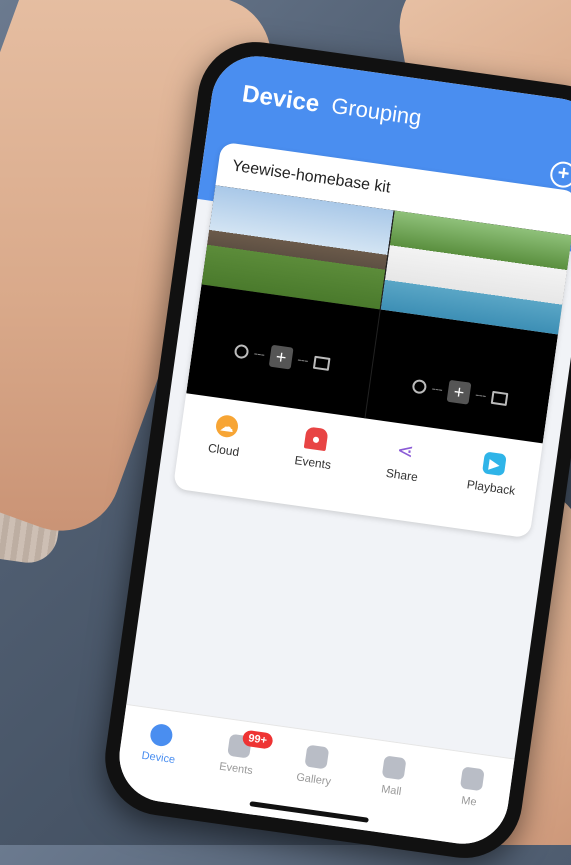 This screenshot has height=865, width=571. Describe the element at coordinates (472, 779) in the screenshot. I see `user-icon` at that location.